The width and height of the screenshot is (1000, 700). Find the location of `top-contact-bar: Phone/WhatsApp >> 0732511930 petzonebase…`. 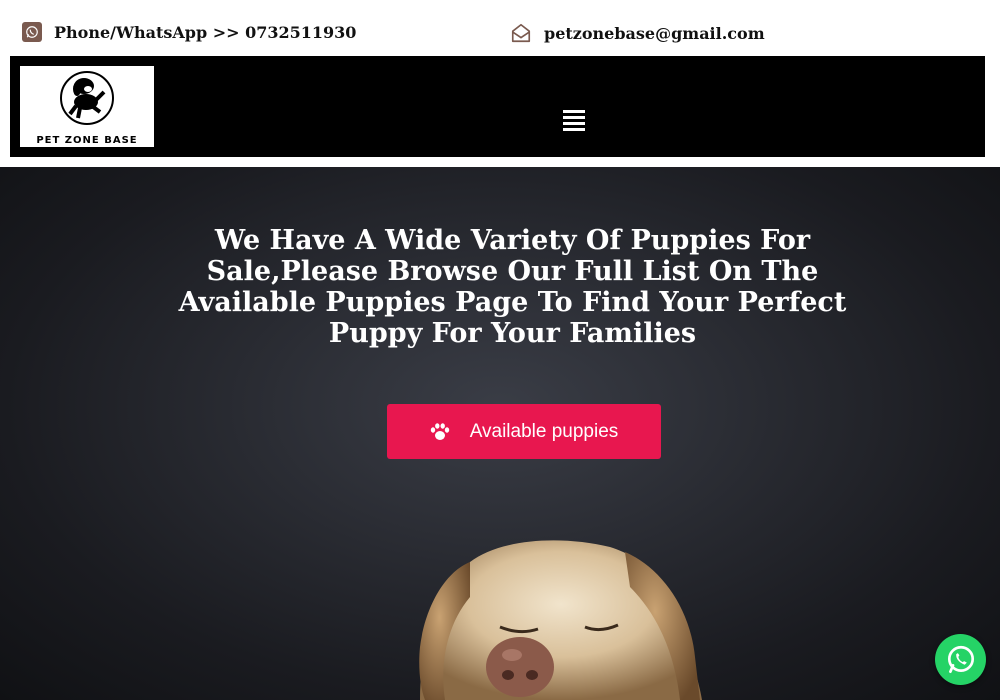

top-contact-bar: Phone/WhatsApp >> 0732511930 petzonebase… is located at coordinates (500, 28).